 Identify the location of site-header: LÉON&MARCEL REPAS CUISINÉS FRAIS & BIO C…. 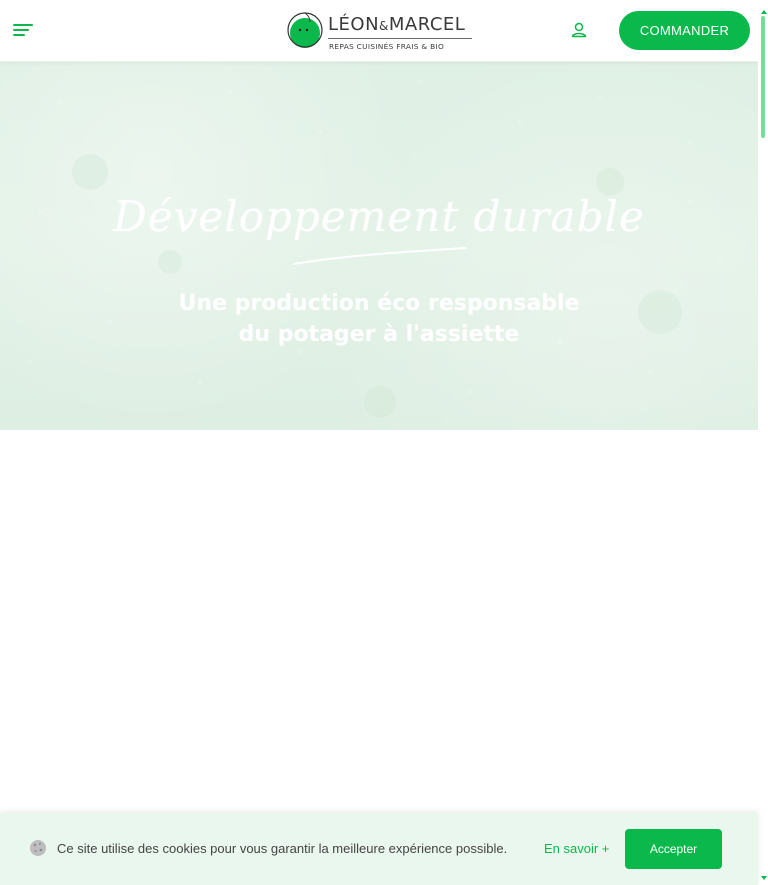
(379, 31).